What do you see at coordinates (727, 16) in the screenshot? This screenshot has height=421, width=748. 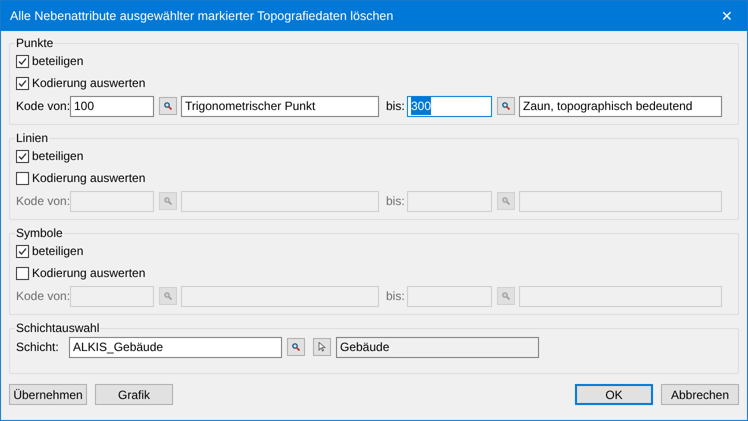 I see `close-button: ✕` at bounding box center [727, 16].